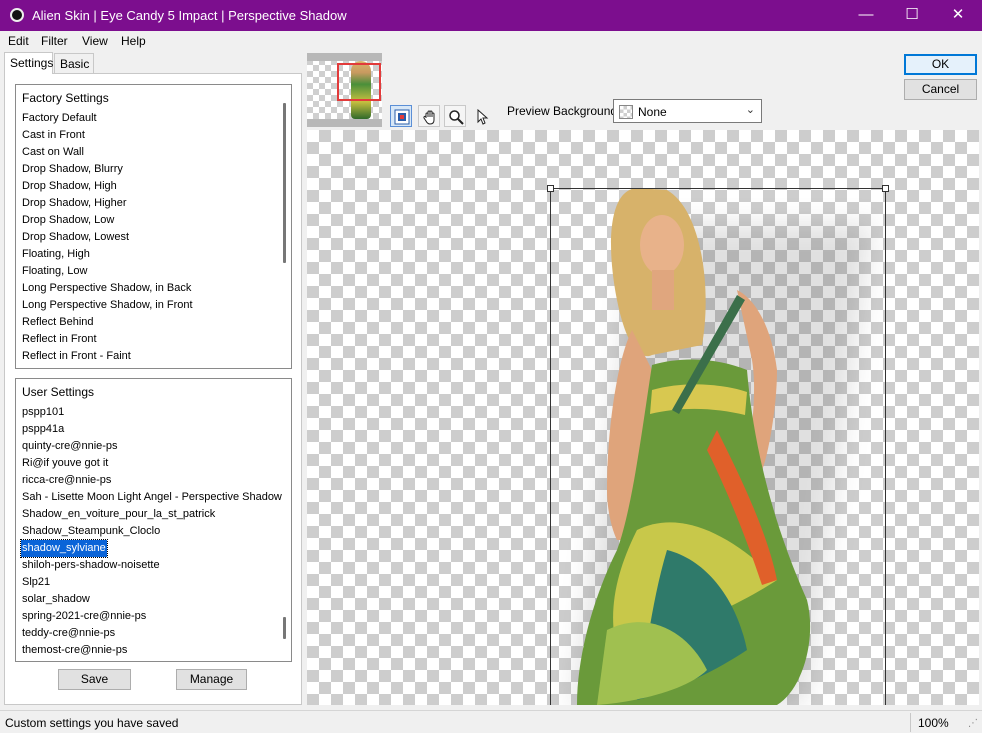  Describe the element at coordinates (133, 41) in the screenshot. I see `menu-help: Help` at that location.